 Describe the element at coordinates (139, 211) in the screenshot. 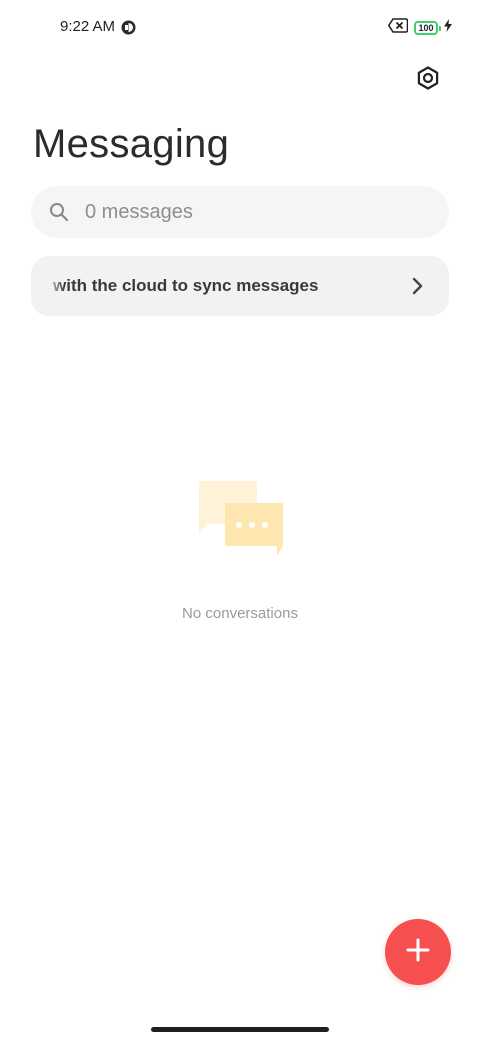

I see `search-placeholder: 0 messages` at that location.